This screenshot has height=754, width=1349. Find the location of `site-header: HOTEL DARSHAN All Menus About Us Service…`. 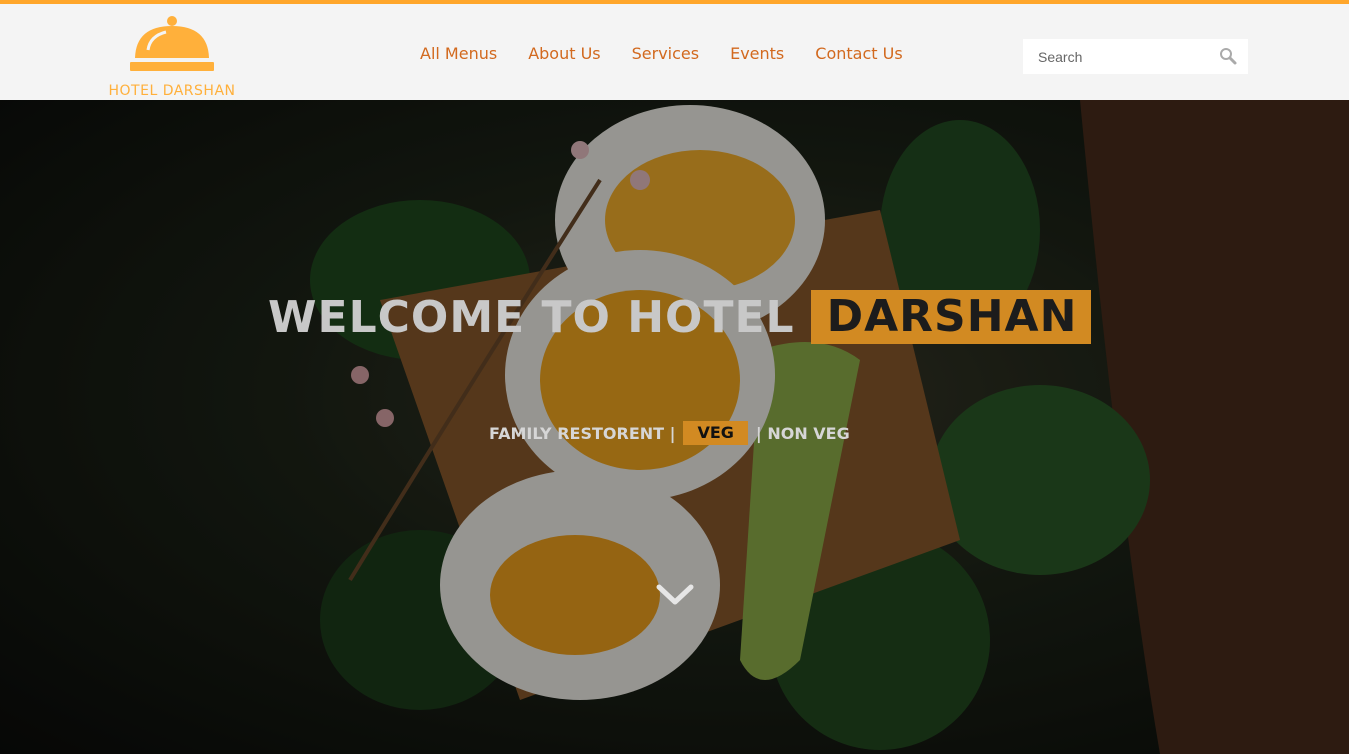

site-header: HOTEL DARSHAN All Menus About Us Service… is located at coordinates (674, 52).